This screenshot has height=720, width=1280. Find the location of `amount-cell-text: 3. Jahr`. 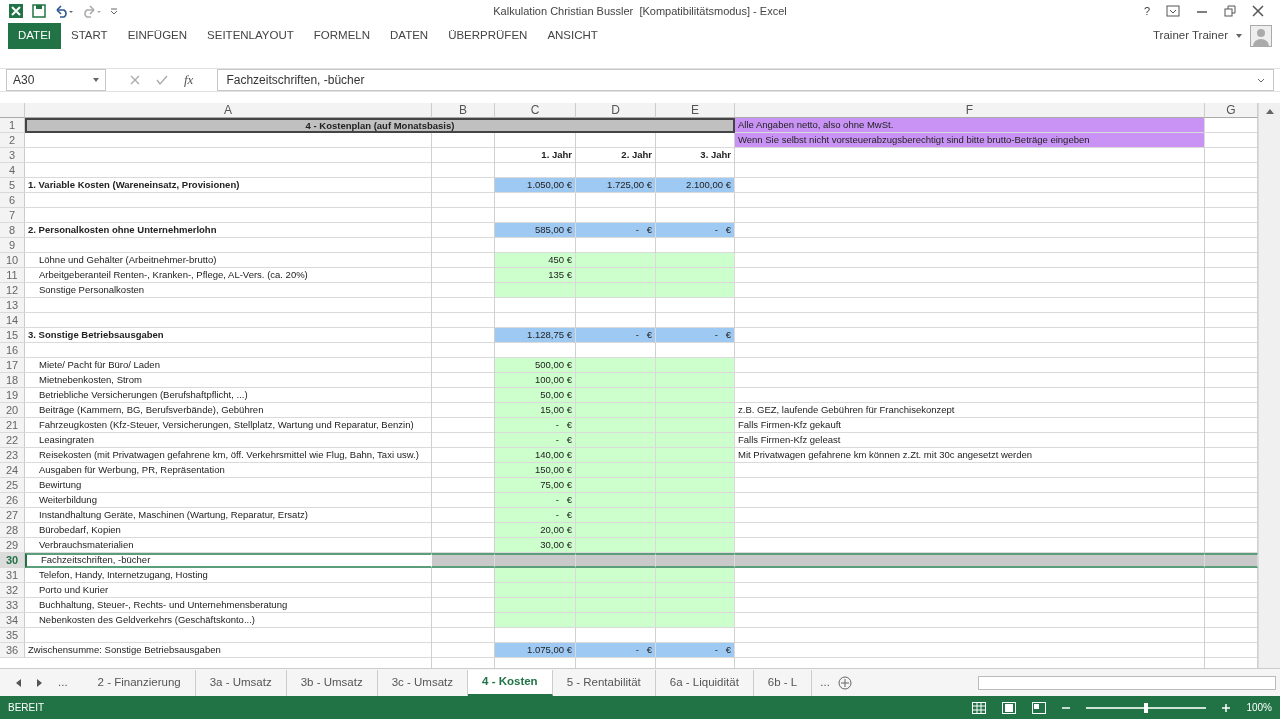

amount-cell-text: 3. Jahr is located at coordinates (715, 155).